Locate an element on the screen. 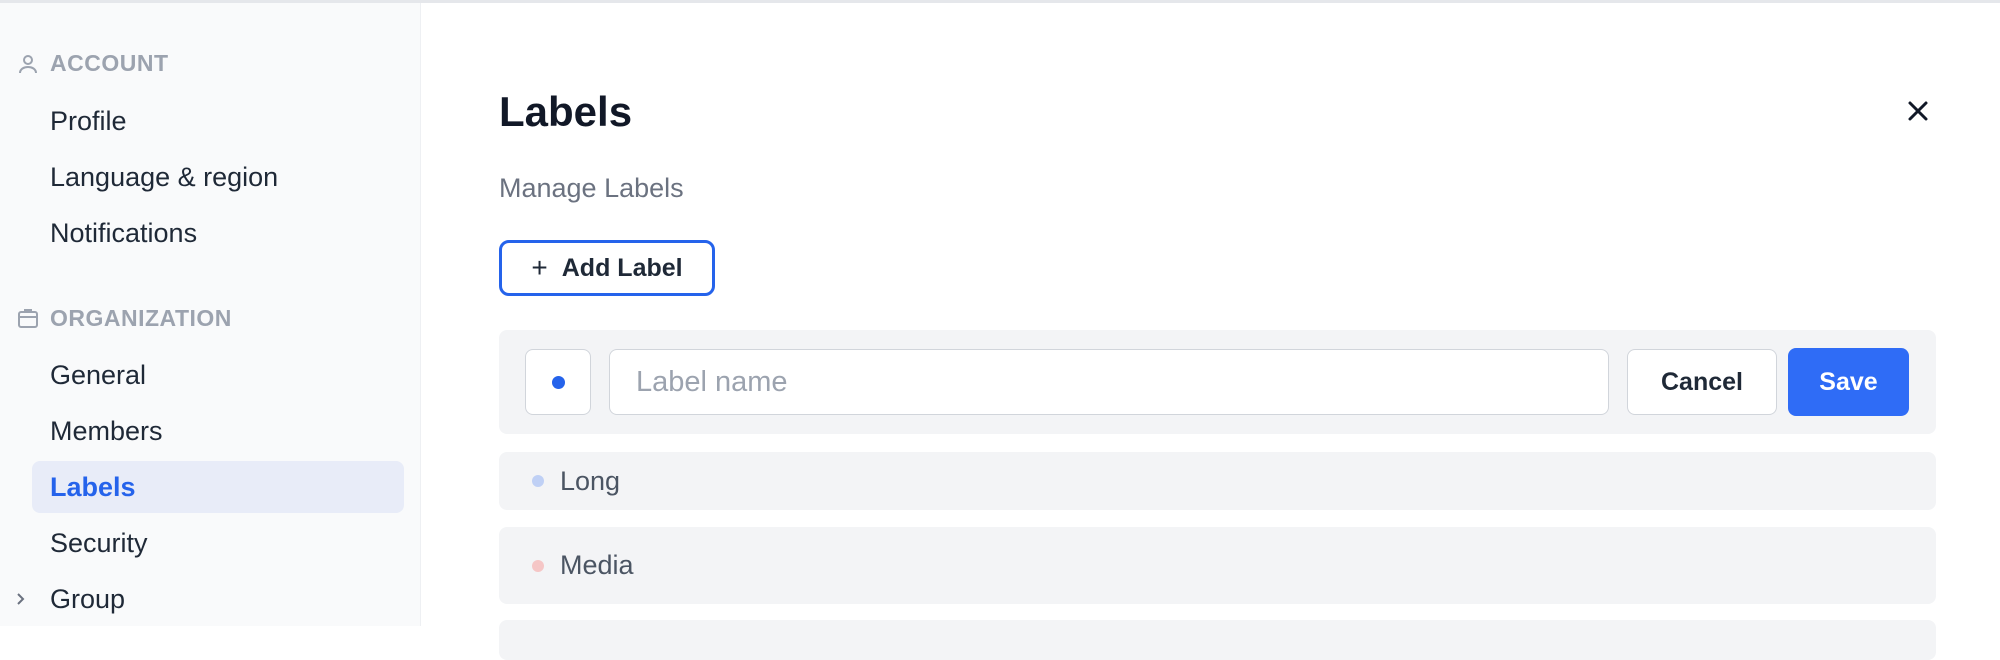 Image resolution: width=2000 pixels, height=660 pixels. label-editor-row: Cancel Save is located at coordinates (1217, 382).